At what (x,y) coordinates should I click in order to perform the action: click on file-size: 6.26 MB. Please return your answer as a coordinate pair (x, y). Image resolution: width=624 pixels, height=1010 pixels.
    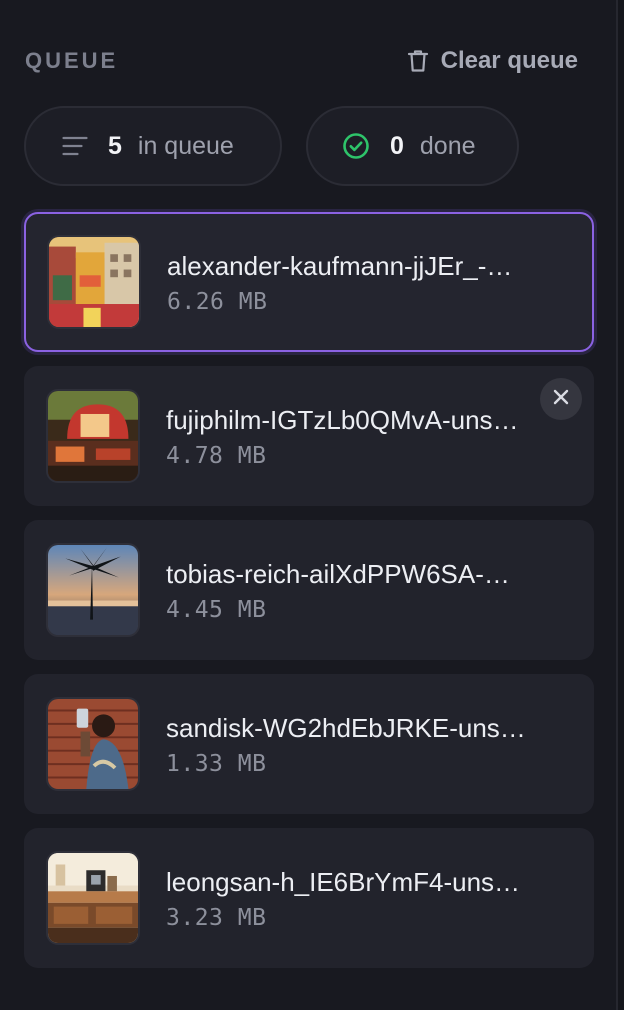
    Looking at the image, I should click on (217, 302).